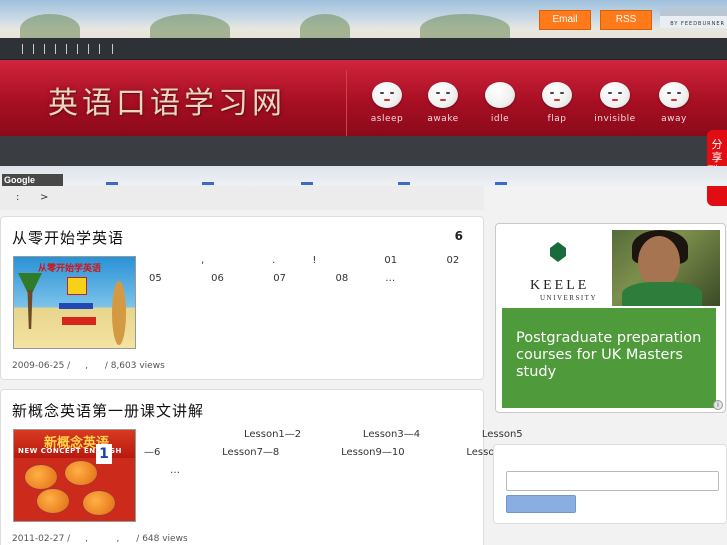 The width and height of the screenshot is (727, 545). I want to click on breadcrumb-arrow: >, so click(44, 197).